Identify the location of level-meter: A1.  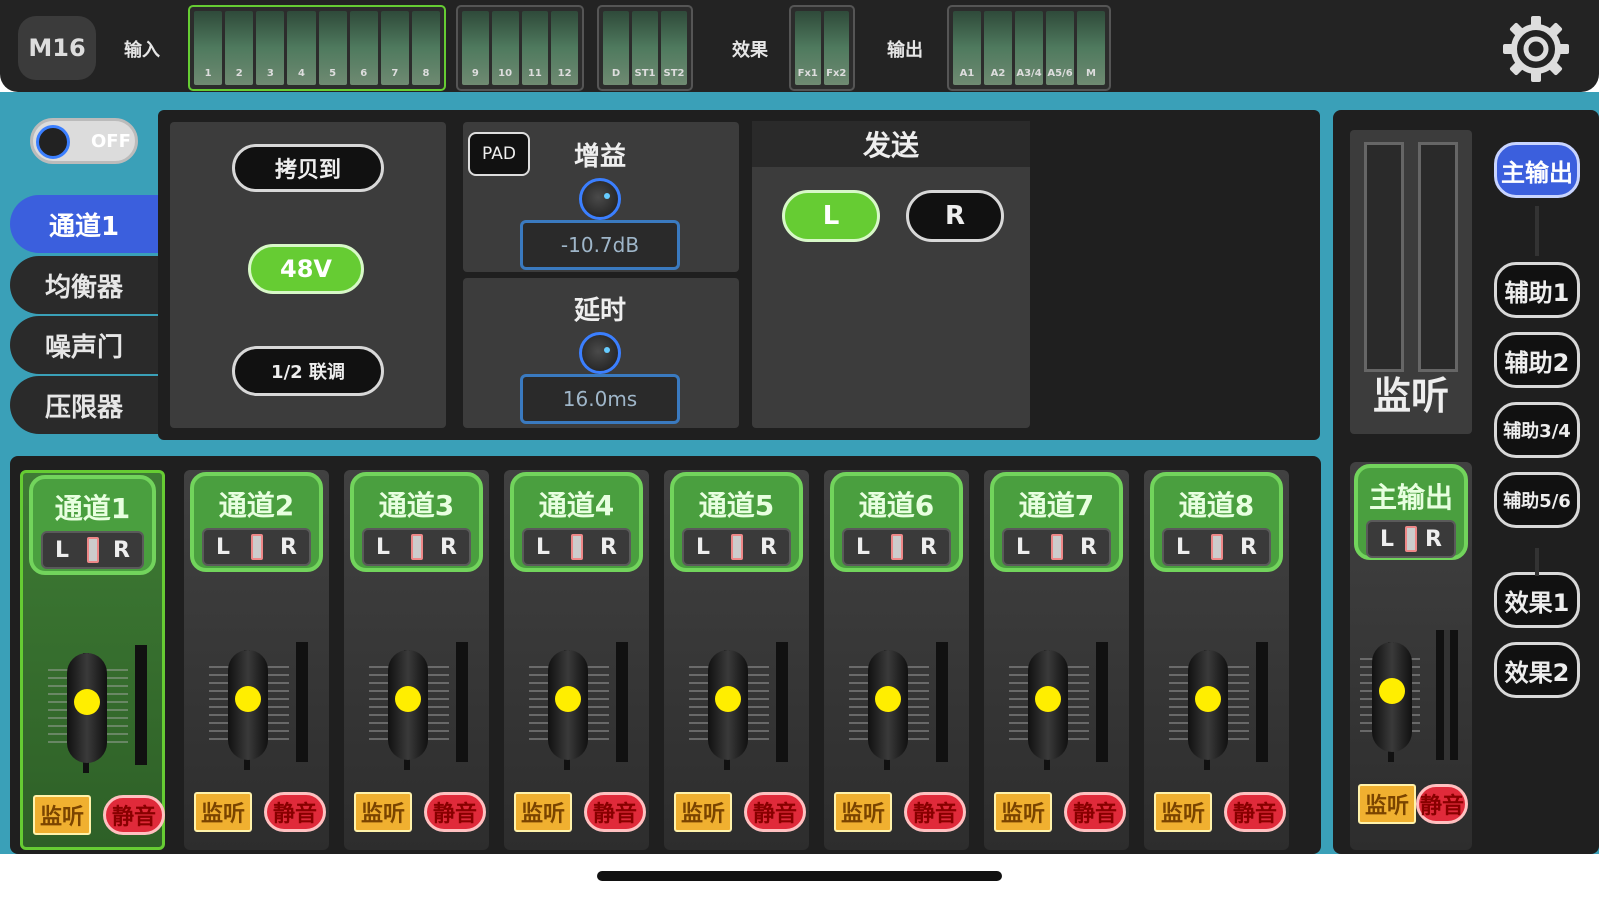
(967, 48).